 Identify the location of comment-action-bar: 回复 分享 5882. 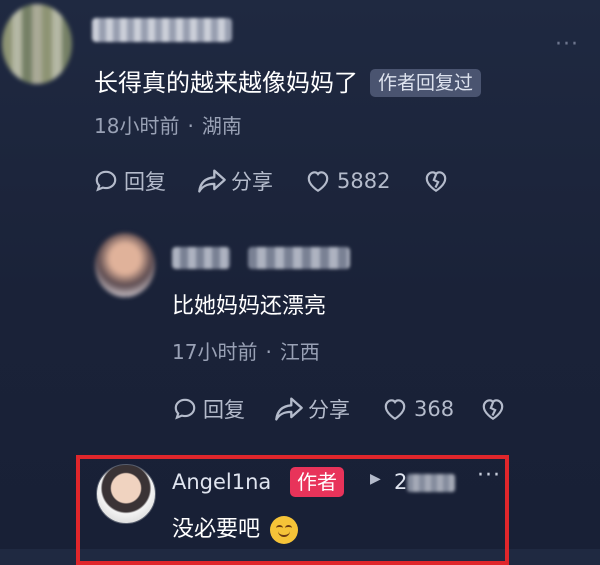
(271, 181).